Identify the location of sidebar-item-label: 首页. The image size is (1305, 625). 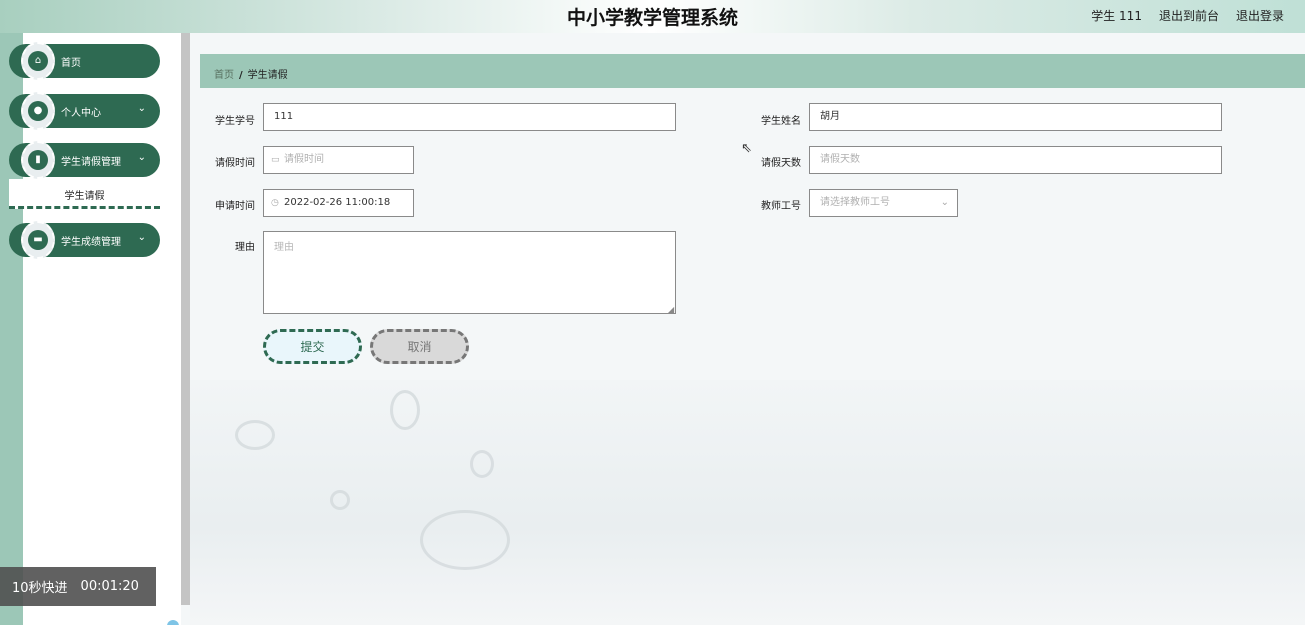
(71, 63).